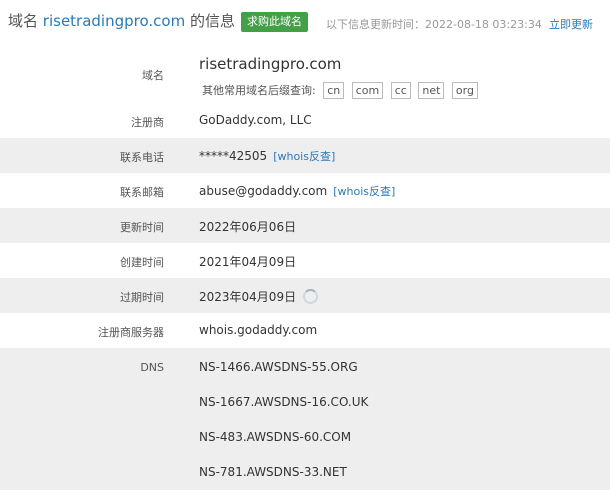 The height and width of the screenshot is (490, 610). What do you see at coordinates (131, 332) in the screenshot?
I see `label-whois-server: 注册商服务器` at bounding box center [131, 332].